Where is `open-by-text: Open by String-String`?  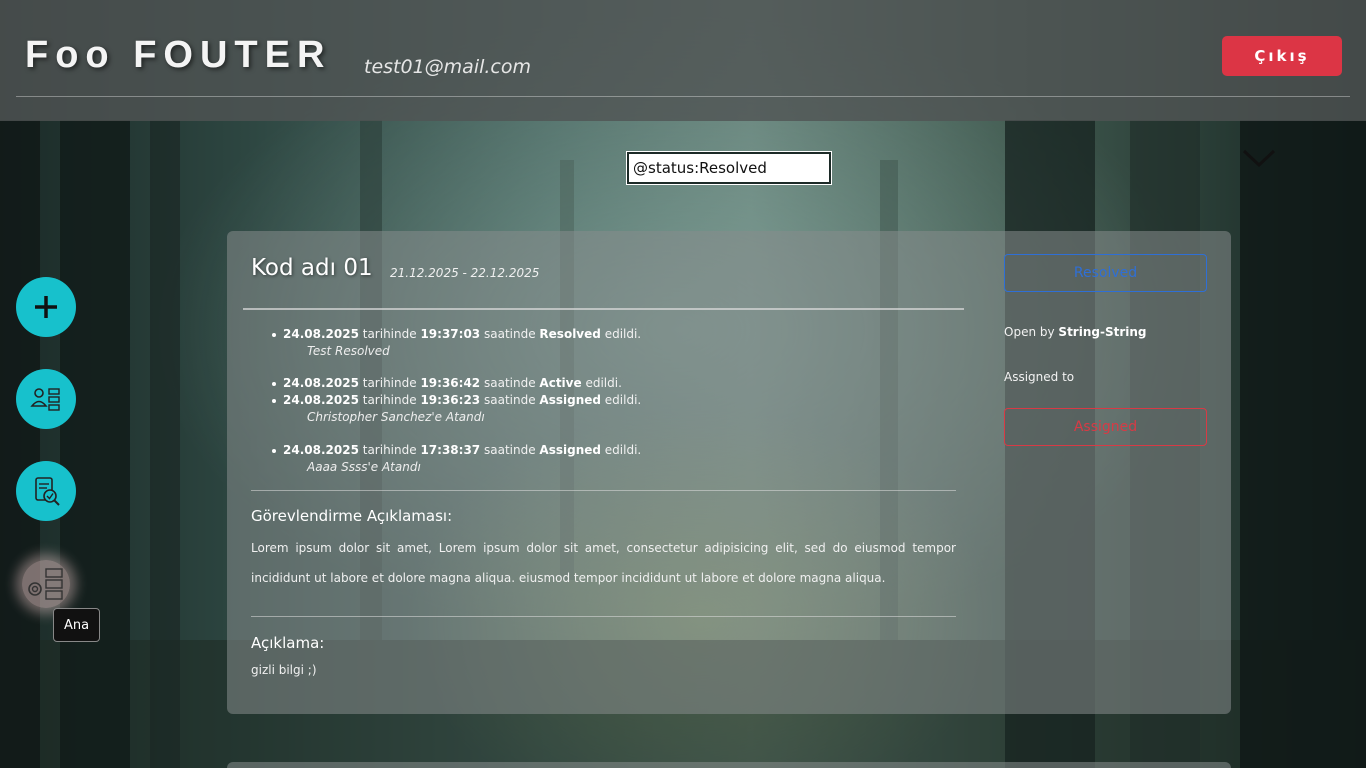 open-by-text: Open by String-String is located at coordinates (1075, 332).